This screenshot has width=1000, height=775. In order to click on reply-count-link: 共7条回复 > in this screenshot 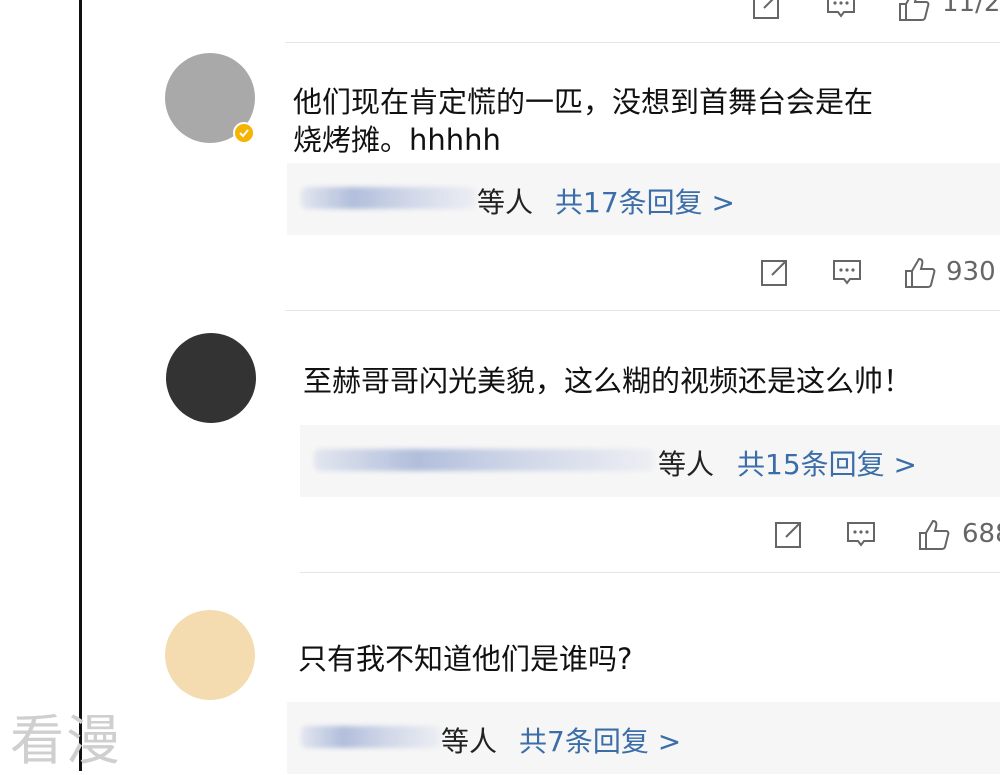, I will do `click(600, 740)`.